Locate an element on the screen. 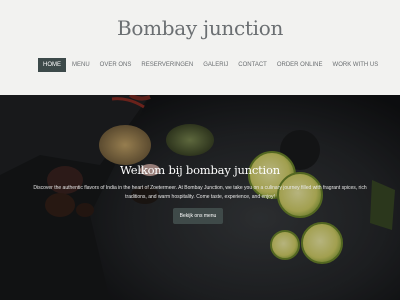 This screenshot has height=300, width=400. nav-item-order-online: ORDER ONLINE is located at coordinates (300, 65).